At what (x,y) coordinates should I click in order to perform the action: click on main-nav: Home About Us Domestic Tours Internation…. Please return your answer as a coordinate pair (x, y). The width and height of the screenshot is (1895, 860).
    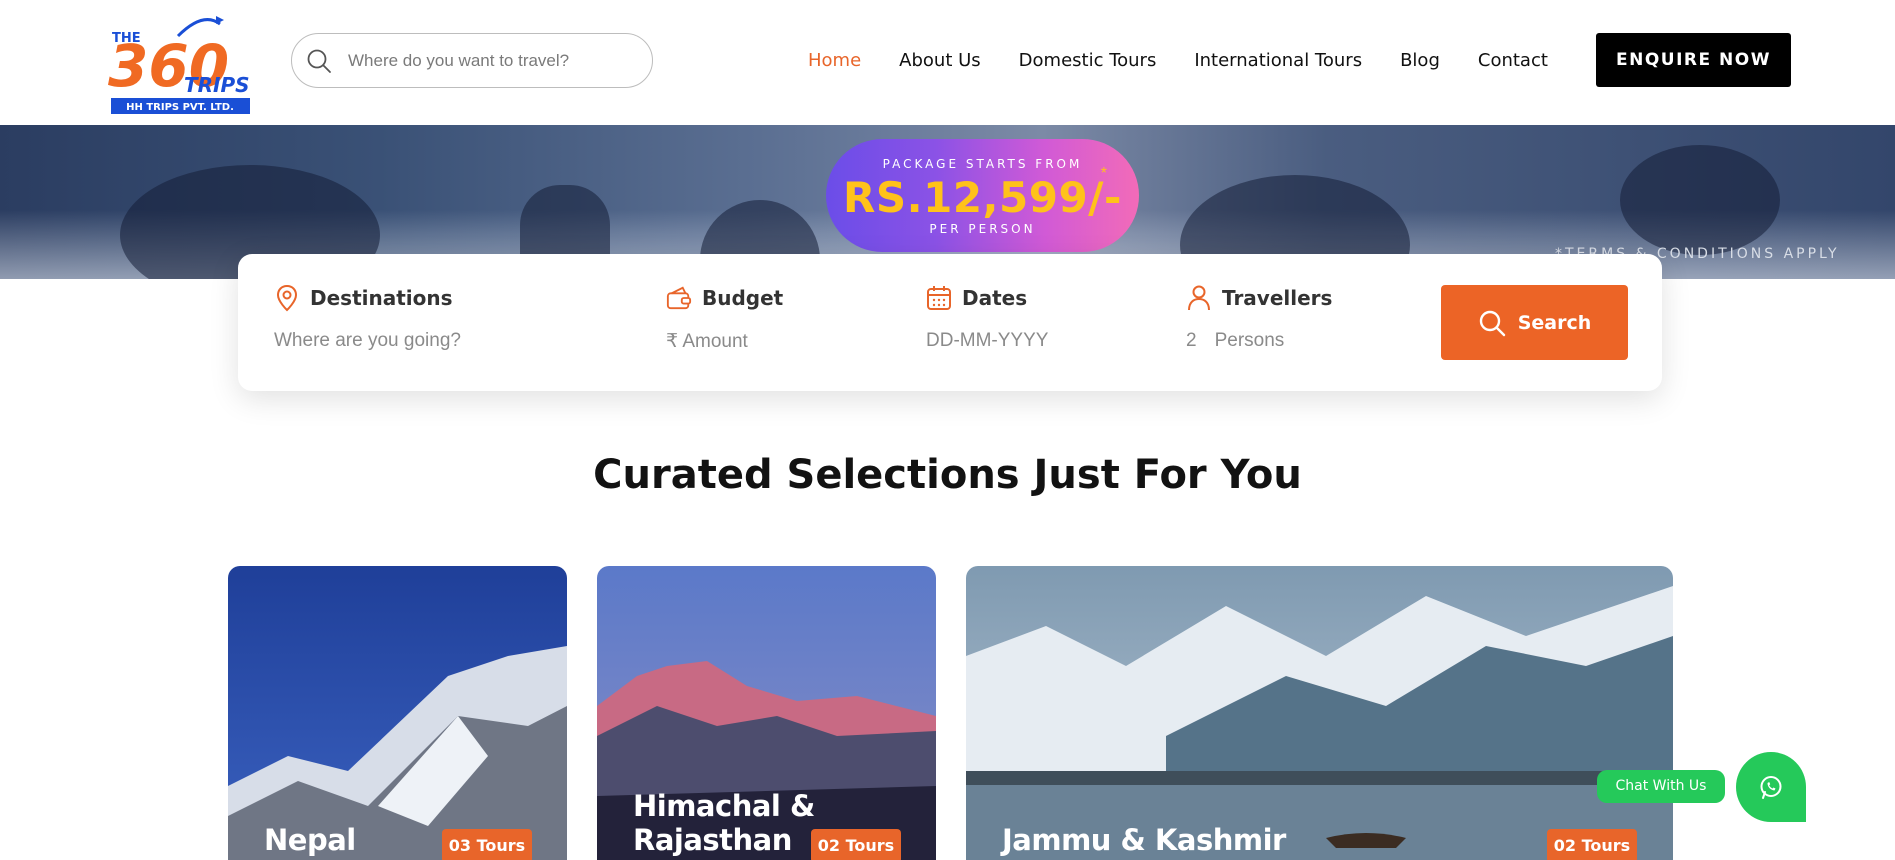
    Looking at the image, I should click on (1197, 60).